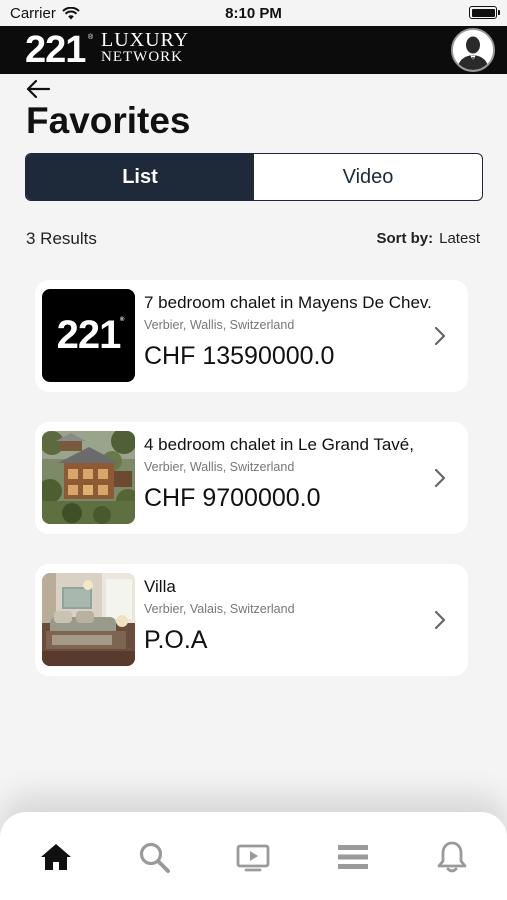 This screenshot has height=900, width=507. Describe the element at coordinates (55, 50) in the screenshot. I see `brand-logo-number: 221` at that location.